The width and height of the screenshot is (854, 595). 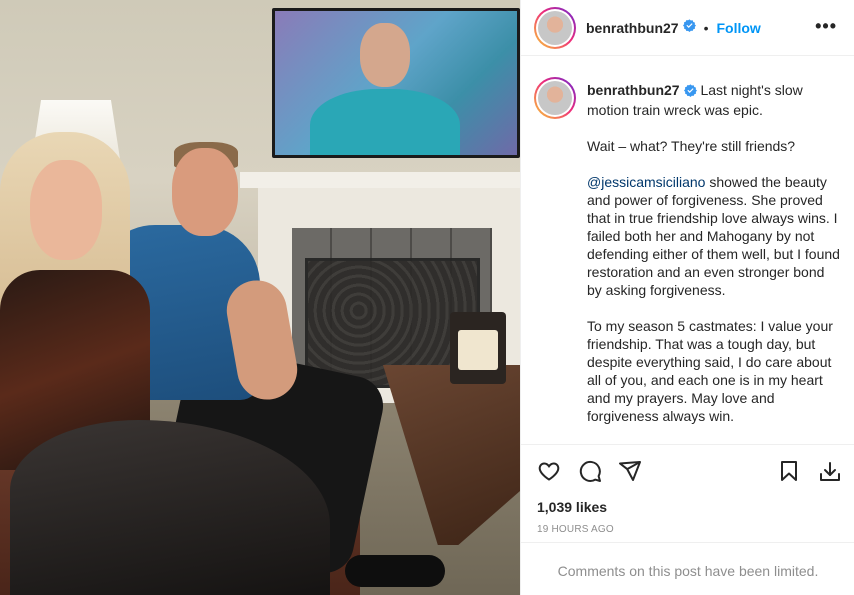 What do you see at coordinates (380, 180) in the screenshot?
I see `photo-mantel` at bounding box center [380, 180].